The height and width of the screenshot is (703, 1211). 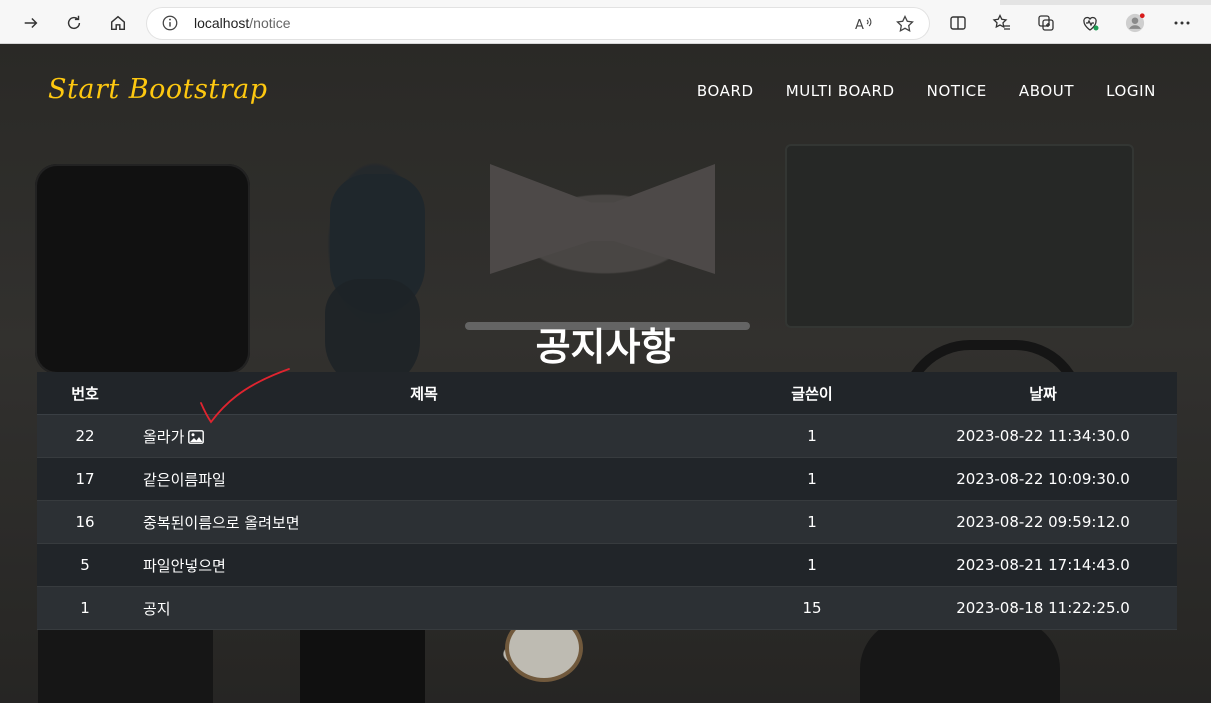 I want to click on nav-about: ABOUT, so click(x=1046, y=91).